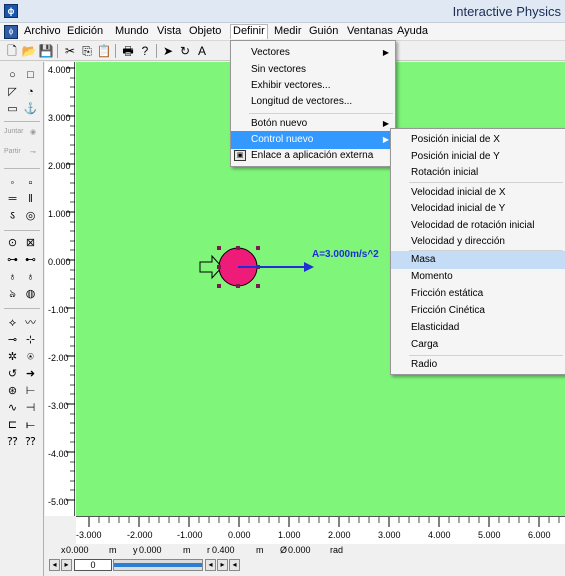 The height and width of the screenshot is (576, 565). What do you see at coordinates (30, 260) in the screenshot?
I see `horizontal-lock-slot-icon: ⊷` at bounding box center [30, 260].